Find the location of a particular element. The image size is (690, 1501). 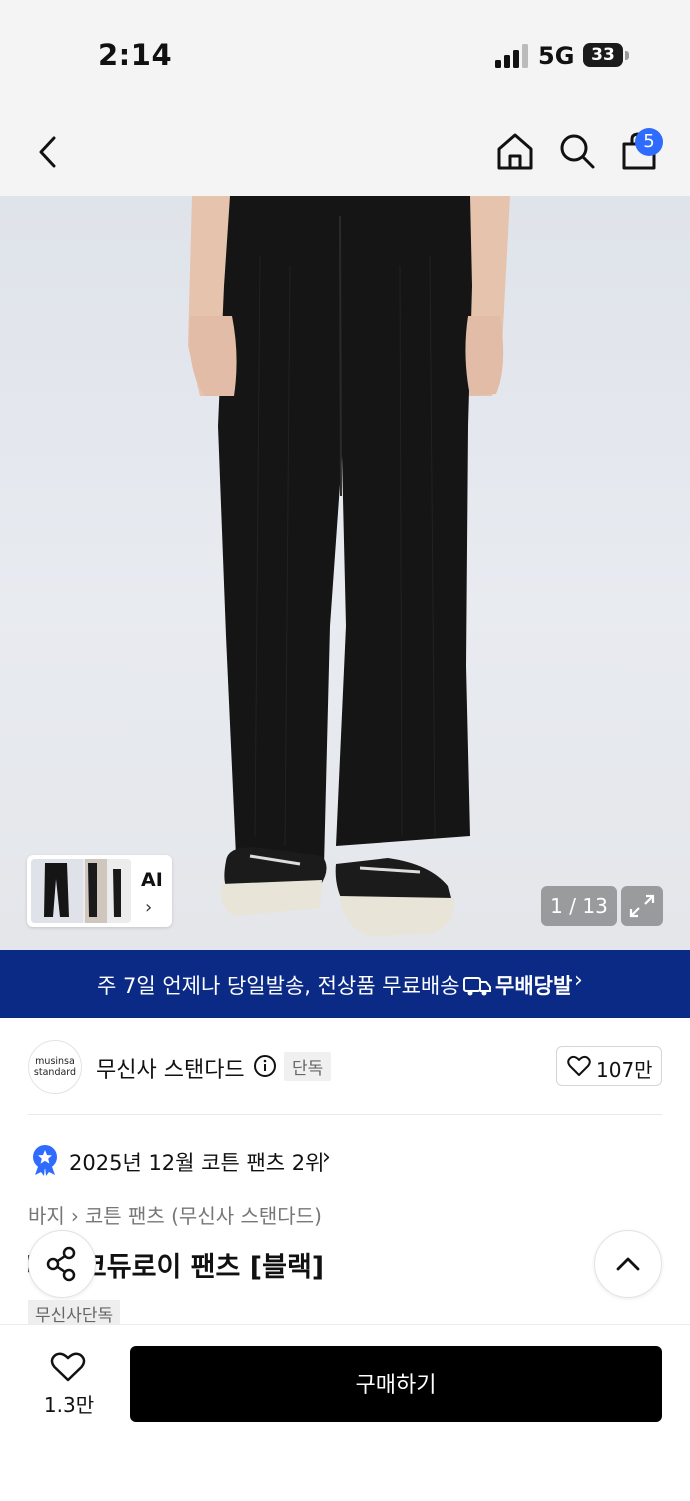

ai-label: AI is located at coordinates (152, 880).